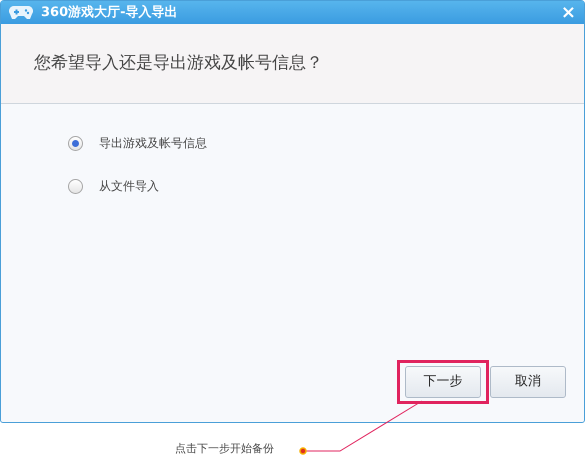  What do you see at coordinates (21, 12) in the screenshot?
I see `gamepad-icon` at bounding box center [21, 12].